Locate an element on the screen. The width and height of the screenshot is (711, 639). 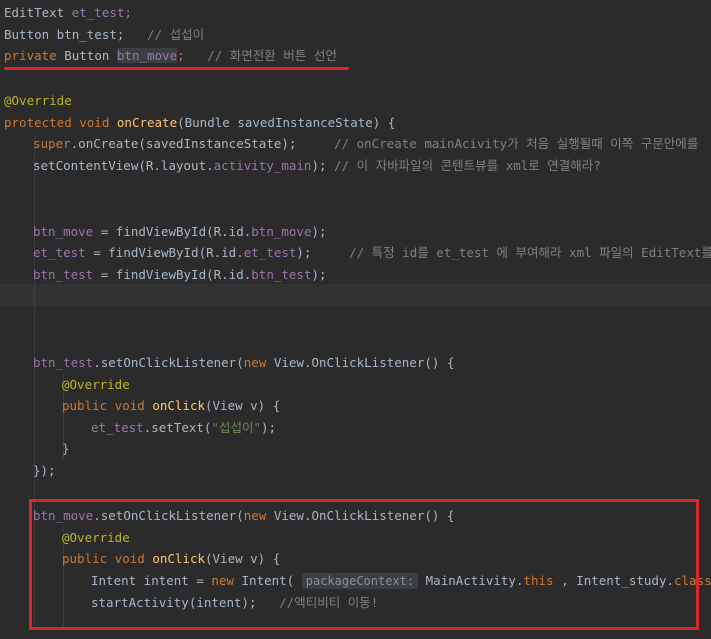
code-token: super is located at coordinates (52, 143).